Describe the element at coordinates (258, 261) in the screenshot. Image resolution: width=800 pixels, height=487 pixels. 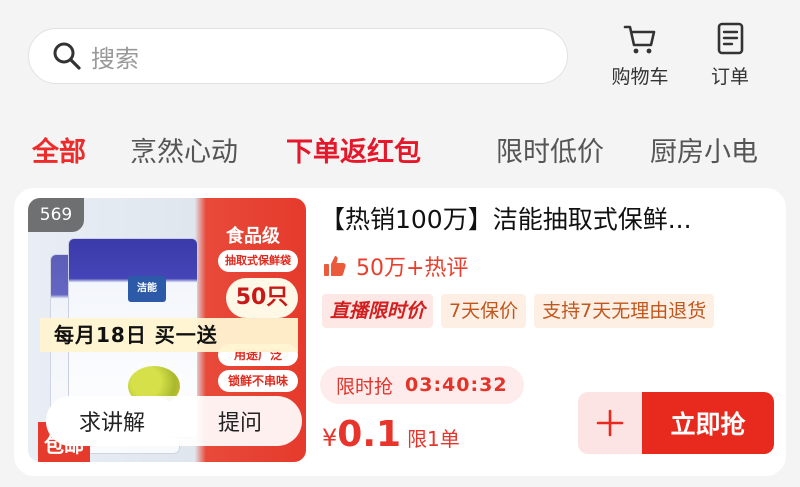
I see `product-type-label: 抽取式保鲜袋` at that location.